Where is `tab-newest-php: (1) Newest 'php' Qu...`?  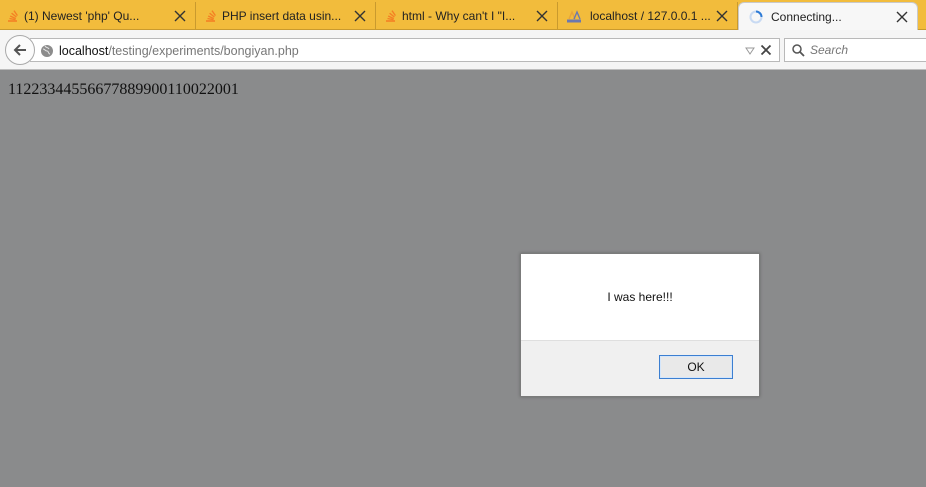
tab-newest-php: (1) Newest 'php' Qu... is located at coordinates (98, 16).